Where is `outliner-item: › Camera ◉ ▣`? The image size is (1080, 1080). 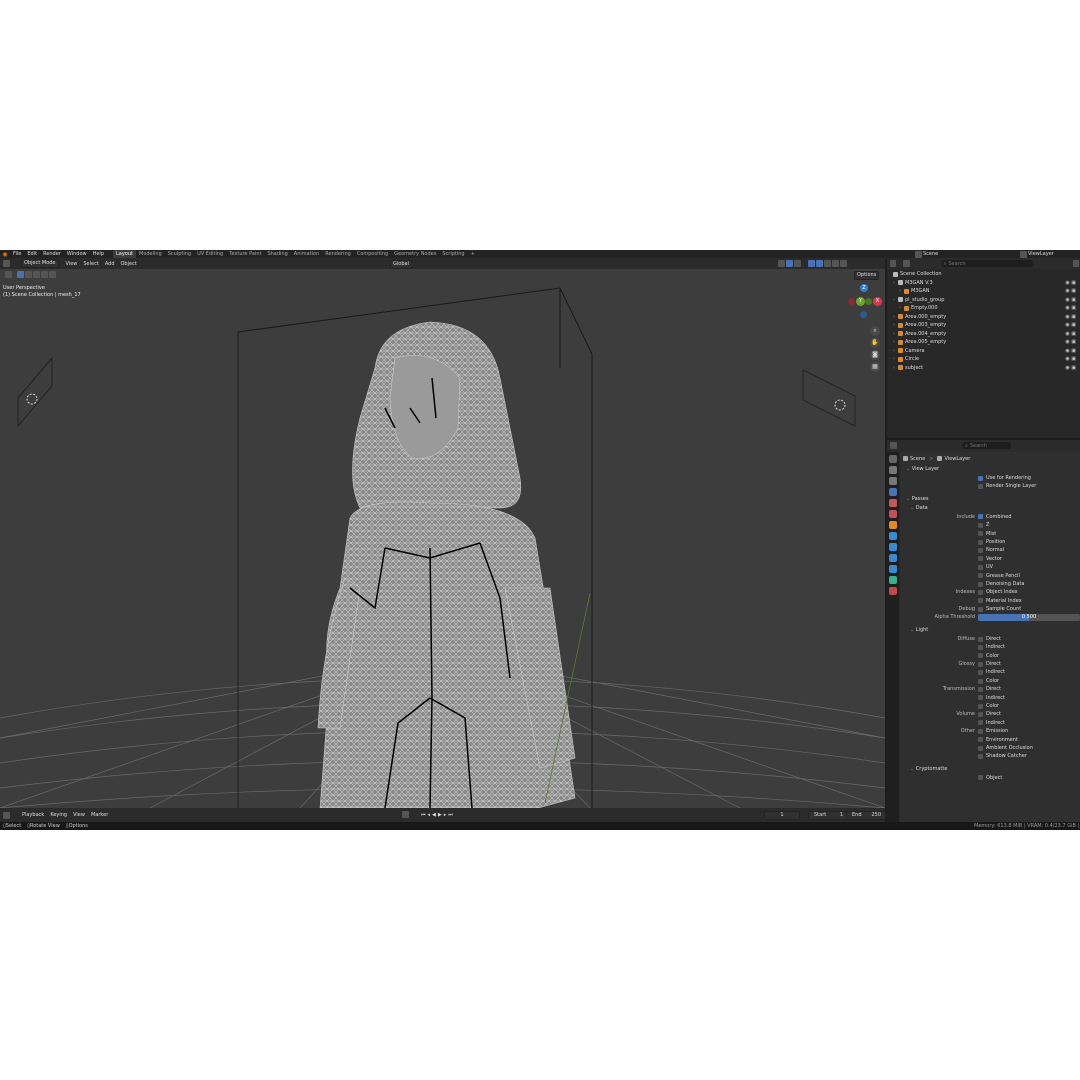
outliner-item: › Camera ◉ ▣ is located at coordinates (985, 351).